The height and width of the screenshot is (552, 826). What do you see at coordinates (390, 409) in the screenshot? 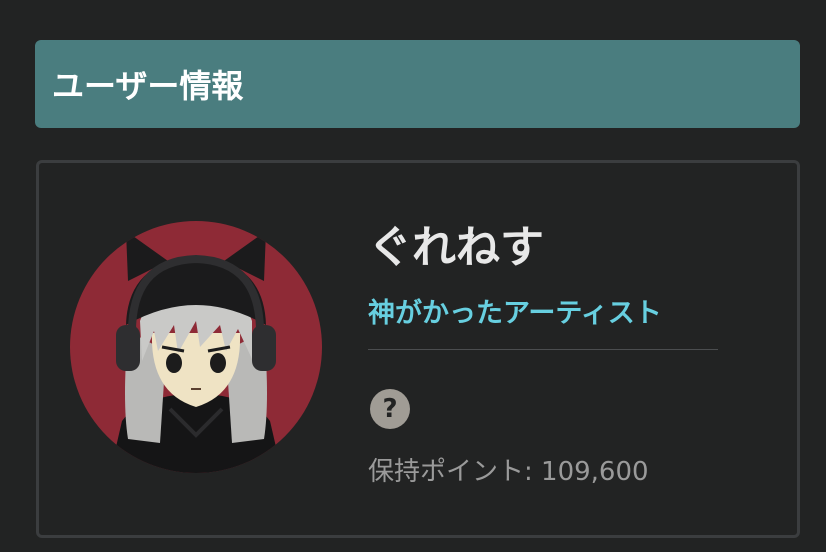
I see `help-icon: ?` at bounding box center [390, 409].